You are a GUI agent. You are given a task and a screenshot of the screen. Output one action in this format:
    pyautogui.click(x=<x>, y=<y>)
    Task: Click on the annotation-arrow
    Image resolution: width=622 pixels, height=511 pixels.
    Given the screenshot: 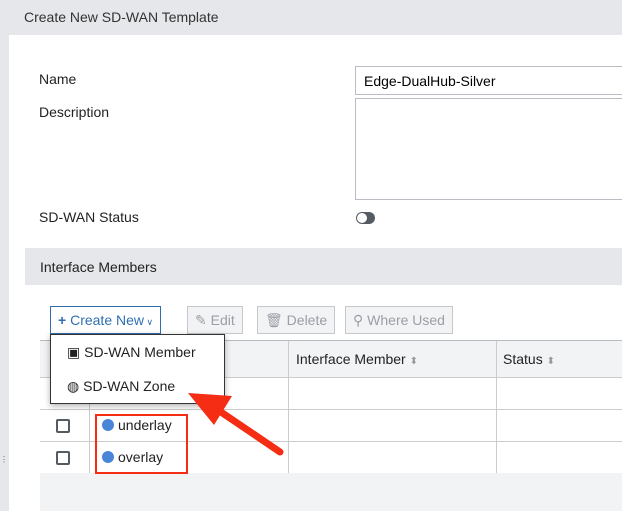 What is the action you would take?
    pyautogui.click(x=236, y=424)
    